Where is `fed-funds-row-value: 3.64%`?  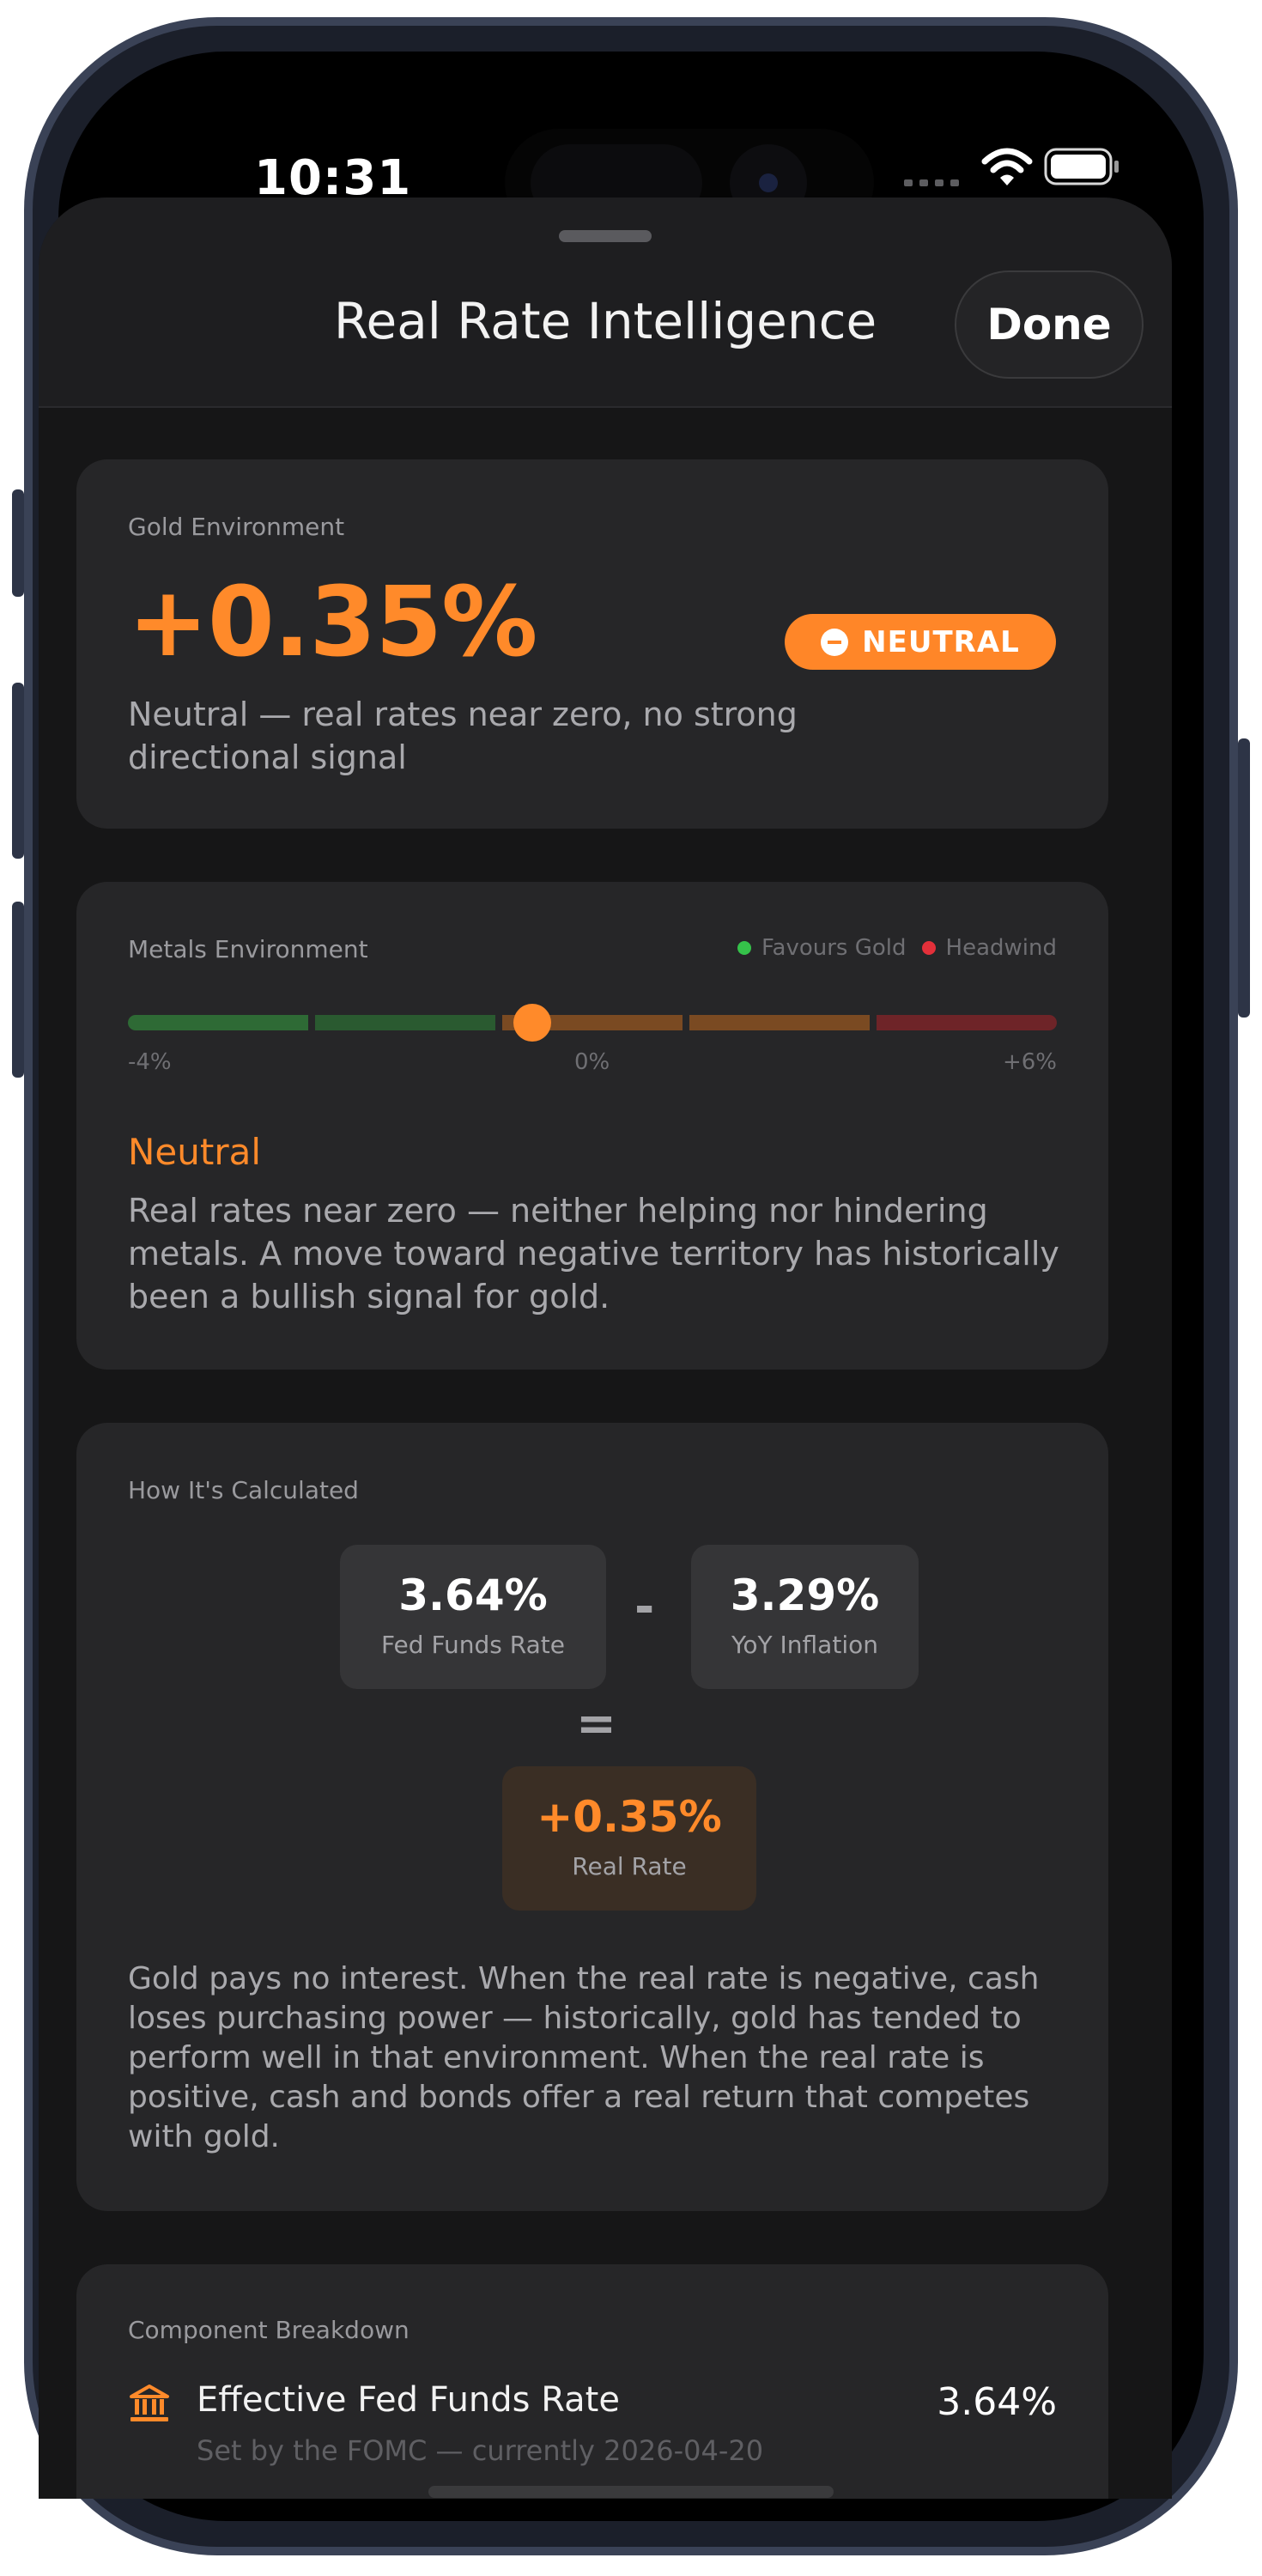 fed-funds-row-value: 3.64% is located at coordinates (997, 2402).